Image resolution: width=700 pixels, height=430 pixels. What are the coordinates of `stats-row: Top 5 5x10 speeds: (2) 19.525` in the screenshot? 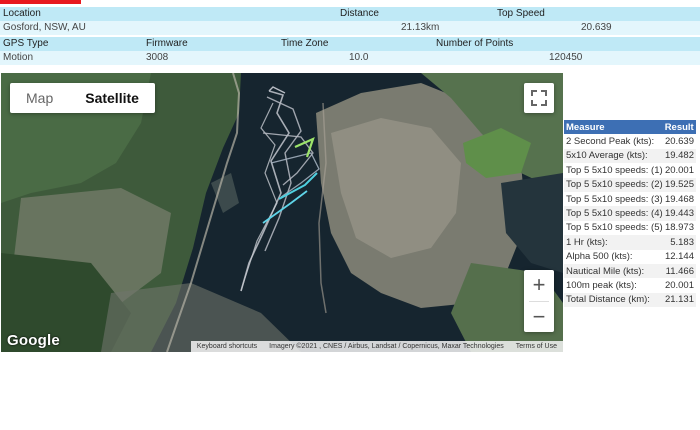 It's located at (630, 184).